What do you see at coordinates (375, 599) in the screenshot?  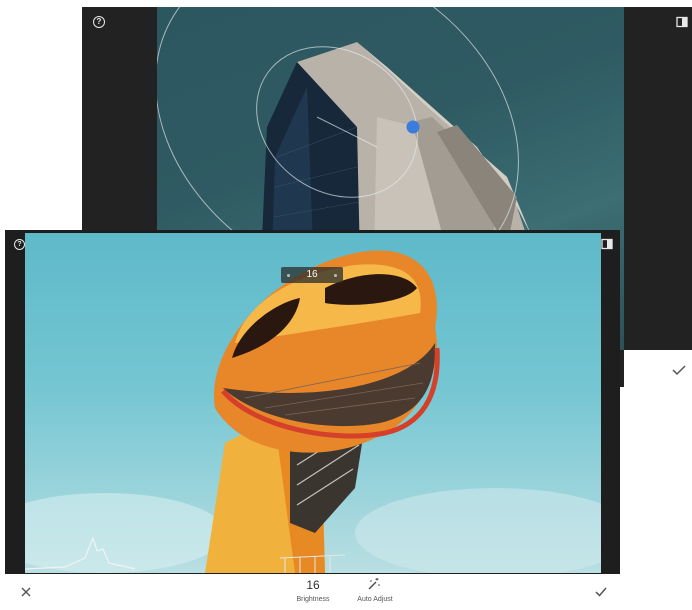 I see `auto-adjust-label: Auto Adjust` at bounding box center [375, 599].